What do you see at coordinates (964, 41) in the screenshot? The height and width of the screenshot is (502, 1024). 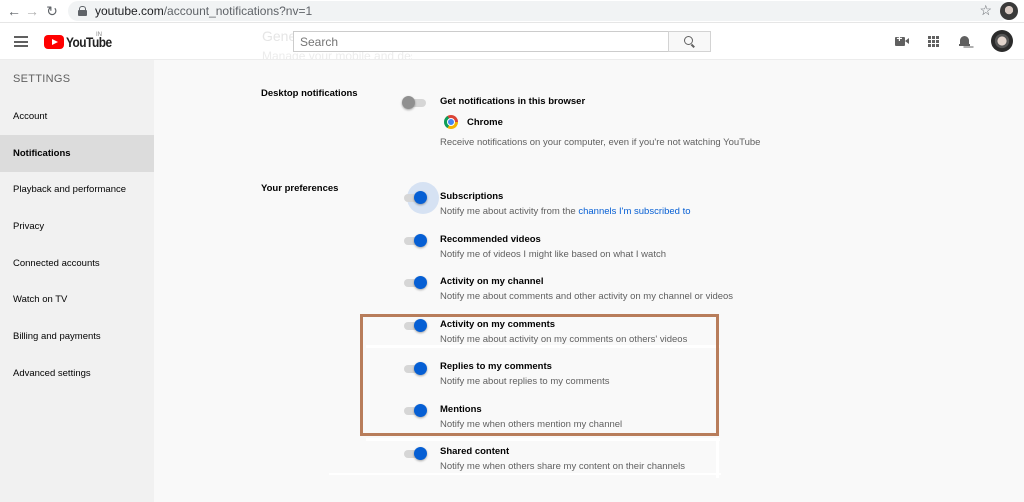 I see `notifications-bell-icon` at bounding box center [964, 41].